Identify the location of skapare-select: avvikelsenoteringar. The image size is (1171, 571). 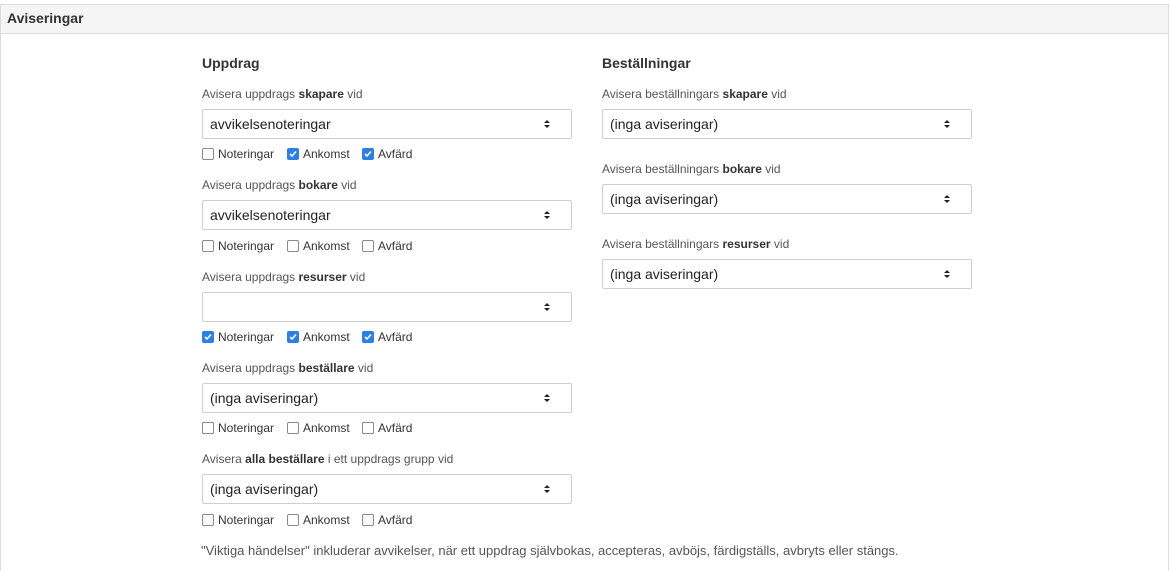
(387, 124).